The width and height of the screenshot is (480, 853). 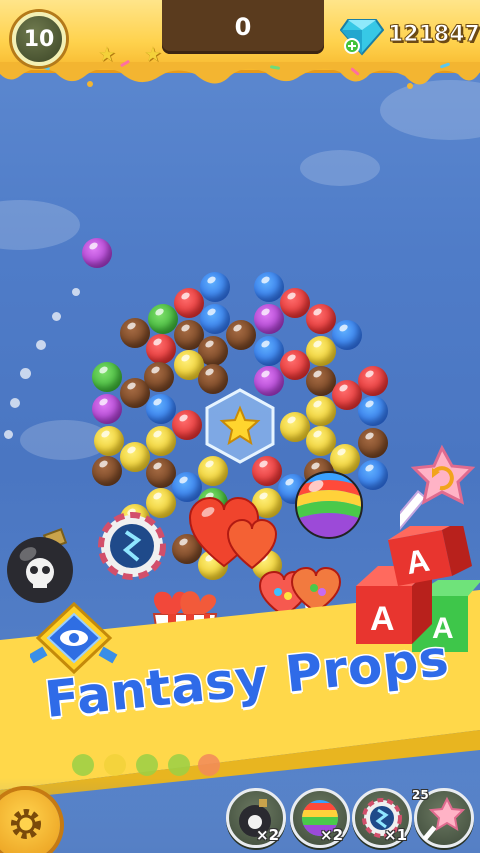 I want to click on star-hexagon, so click(x=240, y=426).